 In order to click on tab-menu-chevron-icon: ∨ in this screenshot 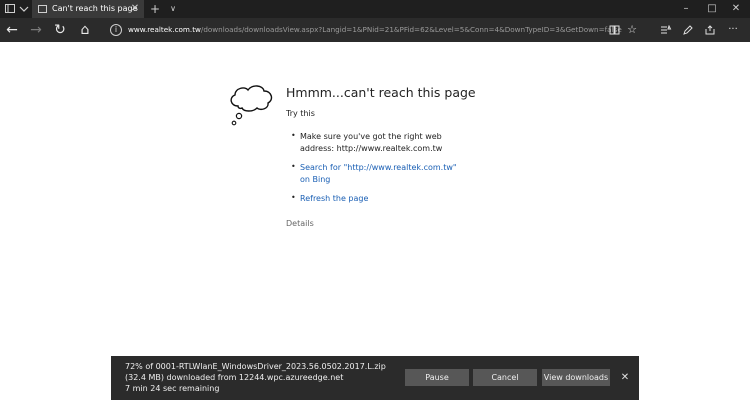, I will do `click(173, 9)`.